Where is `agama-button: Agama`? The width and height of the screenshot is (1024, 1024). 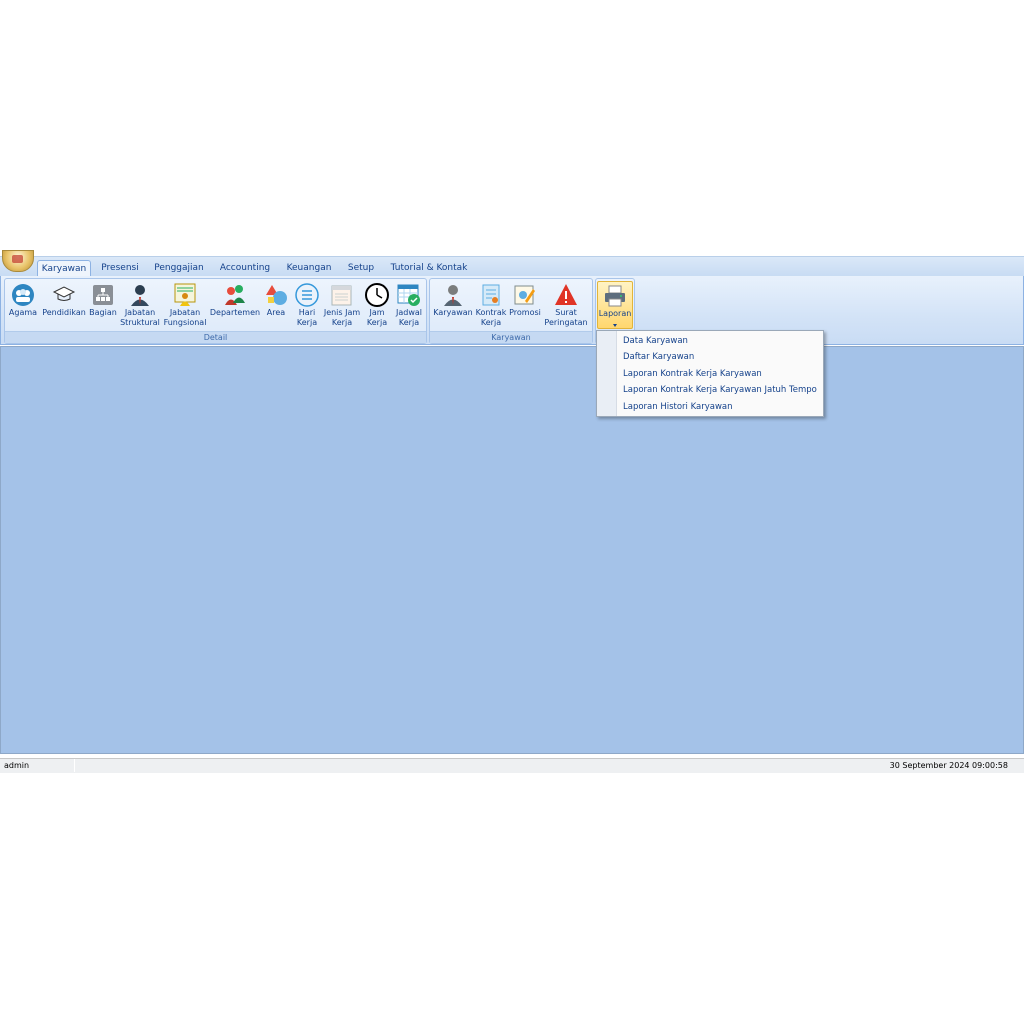
agama-button: Agama is located at coordinates (23, 306).